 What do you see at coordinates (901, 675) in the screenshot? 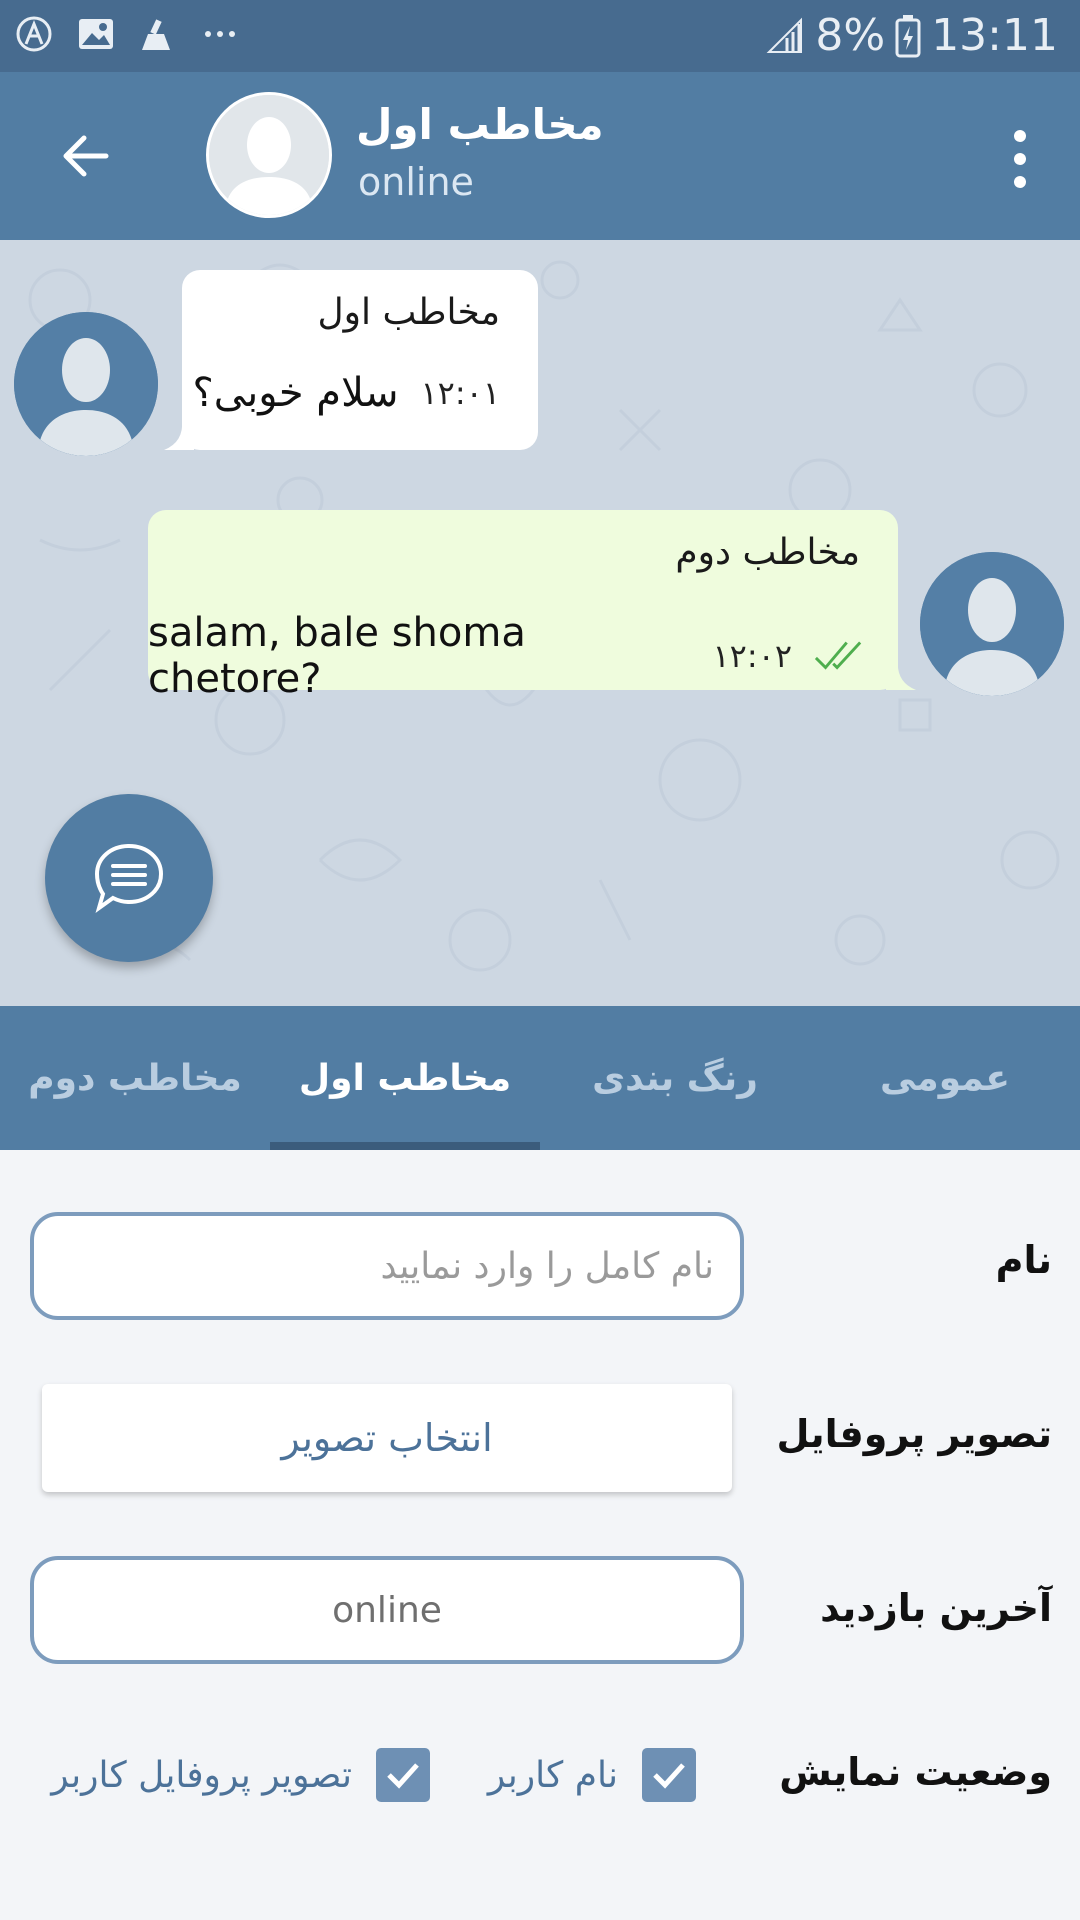
I see `bubble-tail` at bounding box center [901, 675].